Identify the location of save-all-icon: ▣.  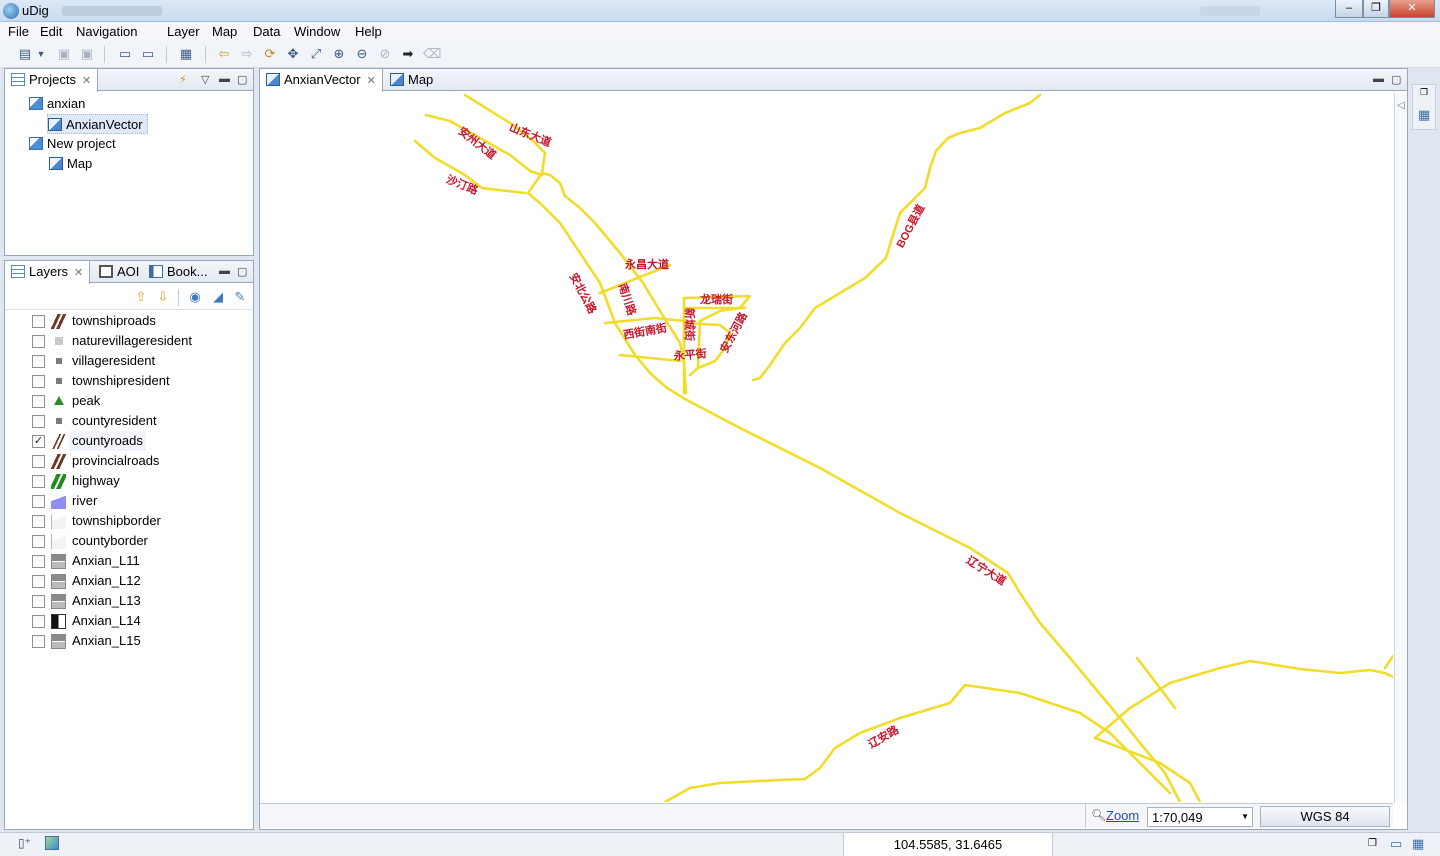
(87, 54).